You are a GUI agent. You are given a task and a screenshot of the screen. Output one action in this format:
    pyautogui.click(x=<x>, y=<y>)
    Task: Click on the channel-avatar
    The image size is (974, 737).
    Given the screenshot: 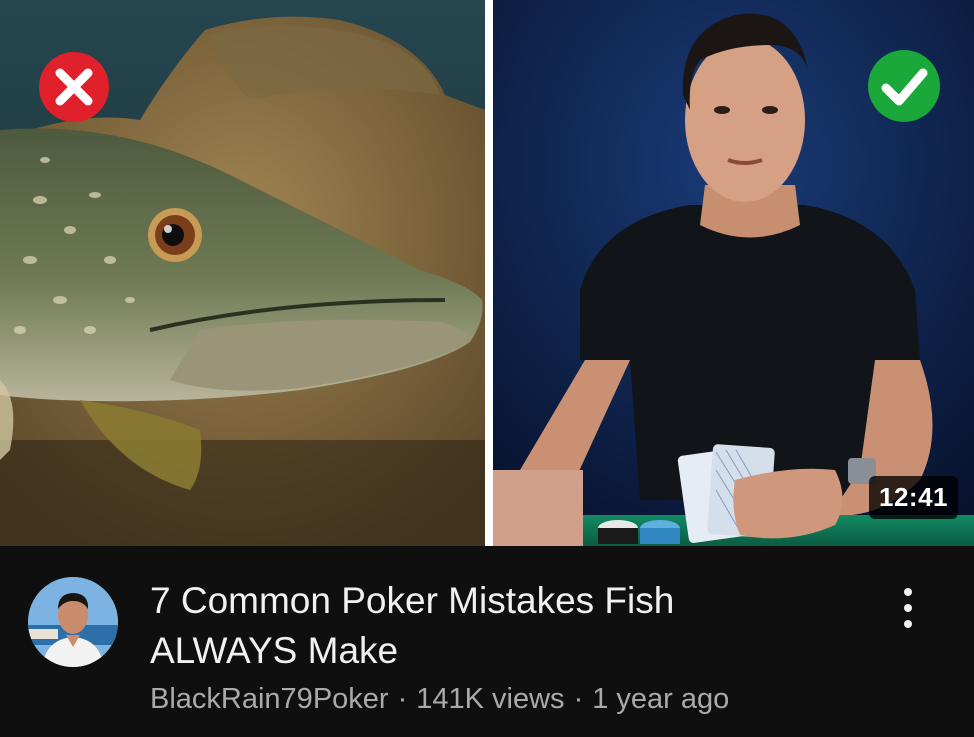 What is the action you would take?
    pyautogui.click(x=73, y=622)
    